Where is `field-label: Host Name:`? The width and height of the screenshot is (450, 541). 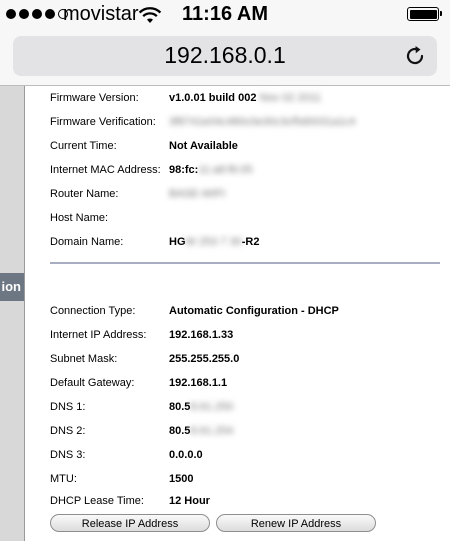 field-label: Host Name: is located at coordinates (79, 218).